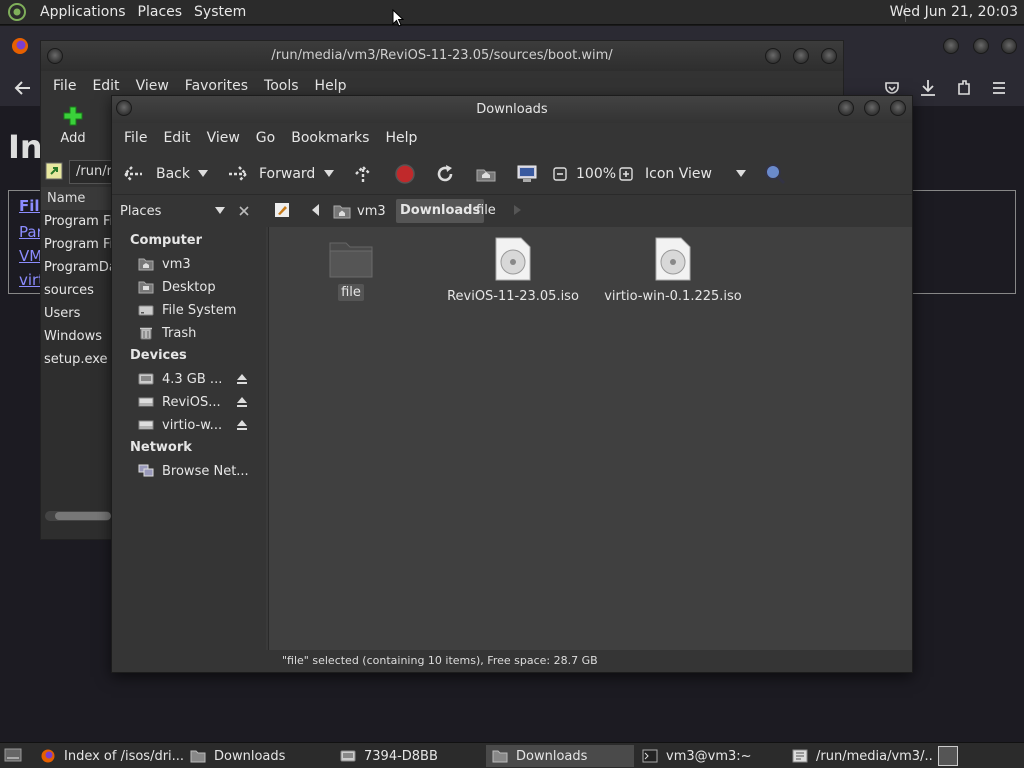  What do you see at coordinates (898, 108) in the screenshot?
I see `caja-close-button` at bounding box center [898, 108].